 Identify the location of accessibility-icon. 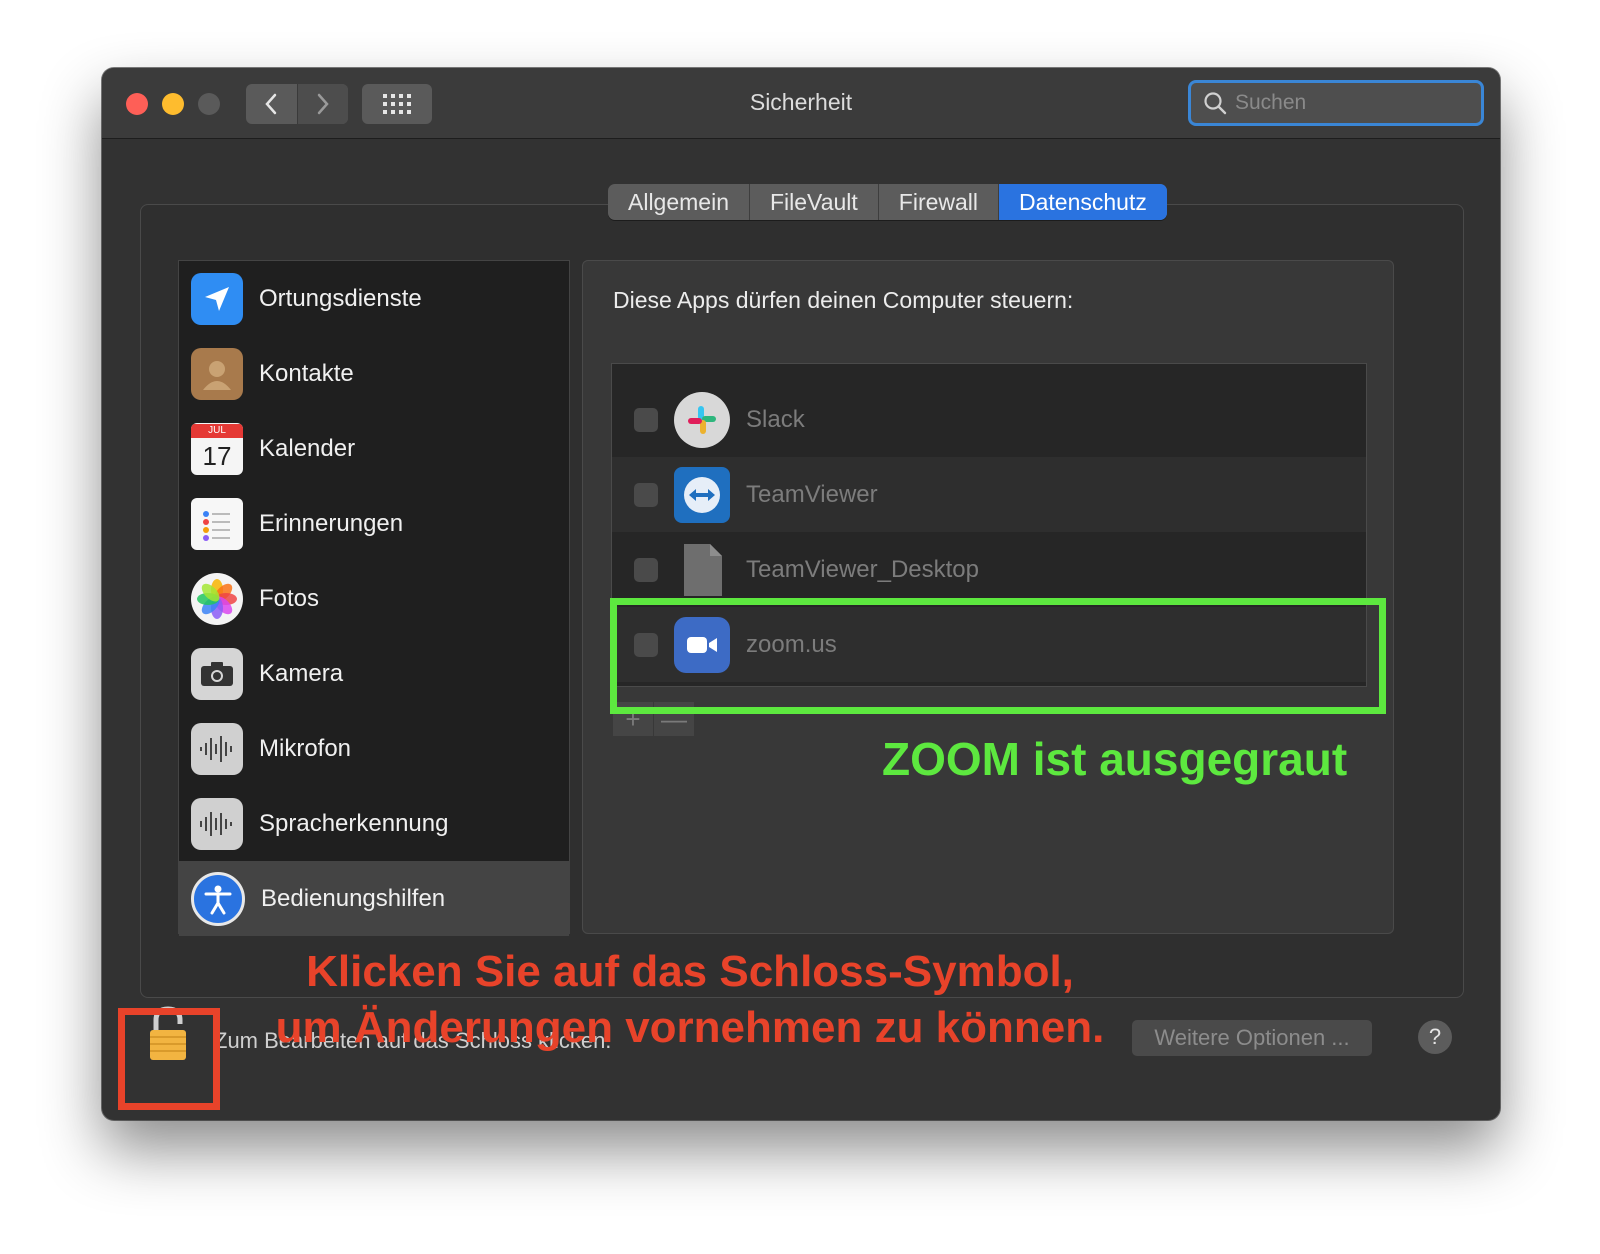
(218, 898).